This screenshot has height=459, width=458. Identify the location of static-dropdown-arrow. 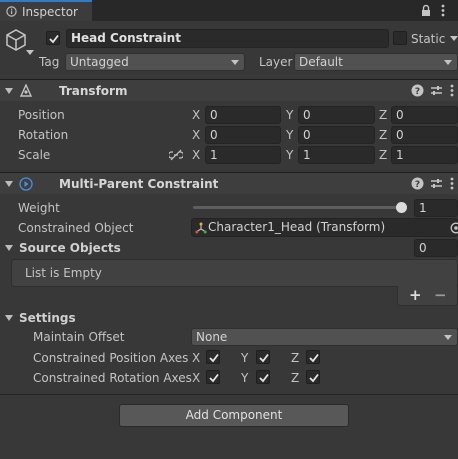
(454, 38).